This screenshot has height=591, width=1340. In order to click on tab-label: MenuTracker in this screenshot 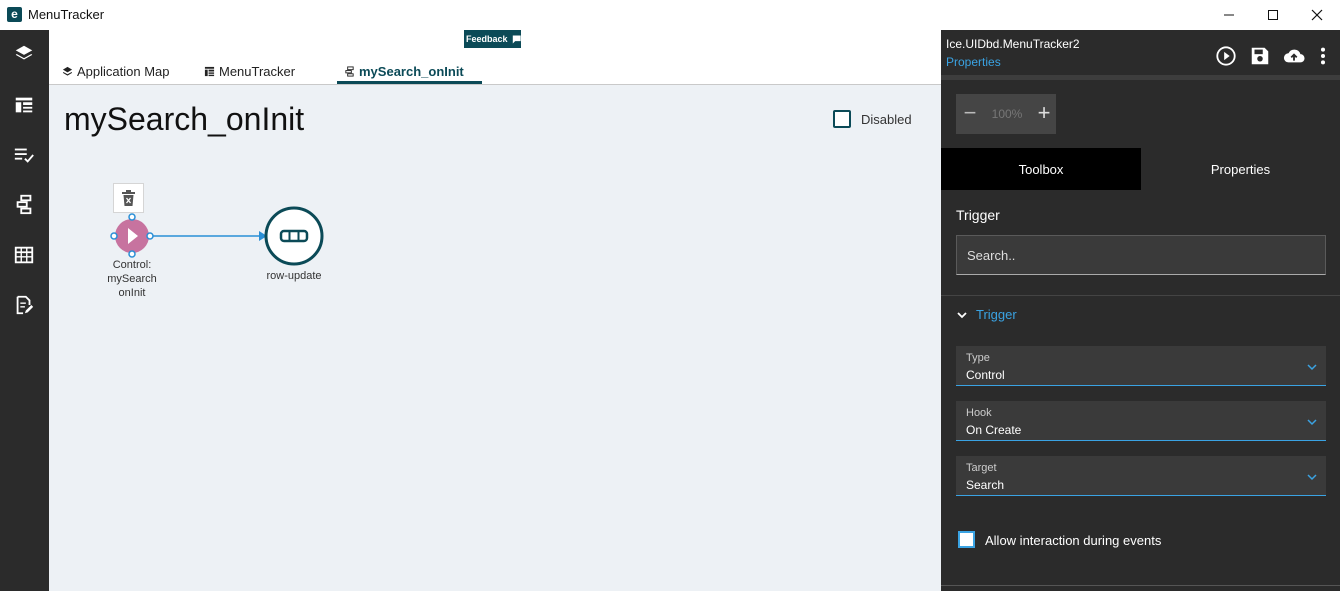, I will do `click(257, 71)`.